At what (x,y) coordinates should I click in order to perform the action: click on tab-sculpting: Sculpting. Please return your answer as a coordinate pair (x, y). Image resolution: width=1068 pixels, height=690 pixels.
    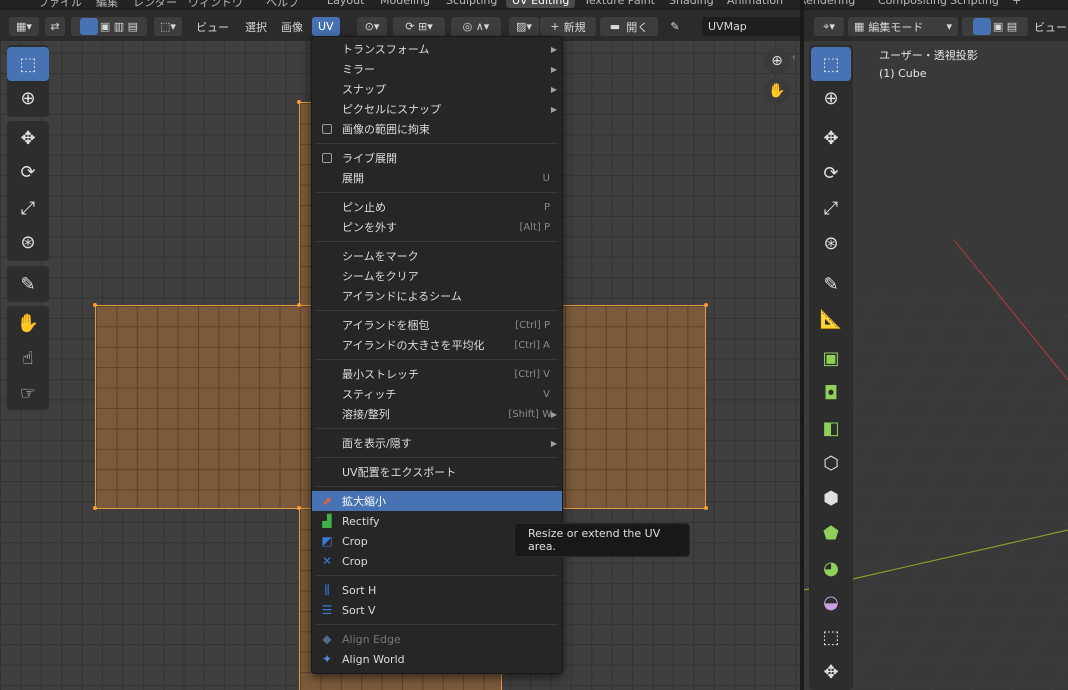
    Looking at the image, I should click on (471, 4).